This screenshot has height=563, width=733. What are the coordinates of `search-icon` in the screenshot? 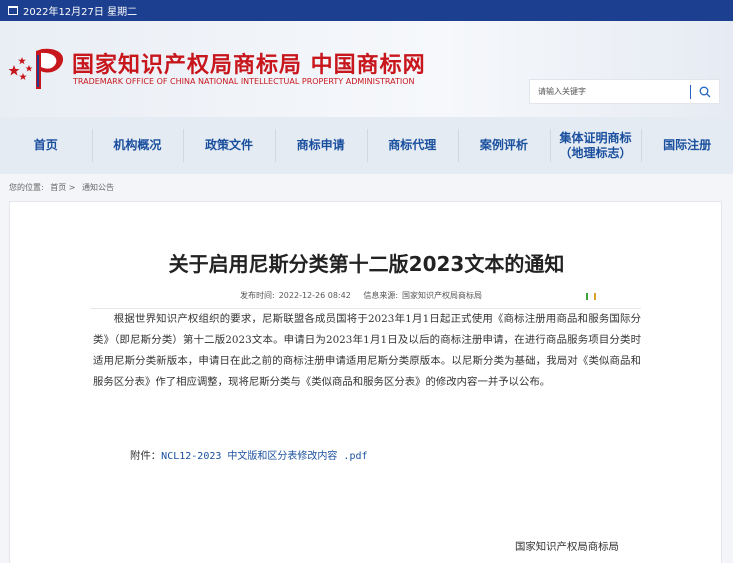 It's located at (705, 91).